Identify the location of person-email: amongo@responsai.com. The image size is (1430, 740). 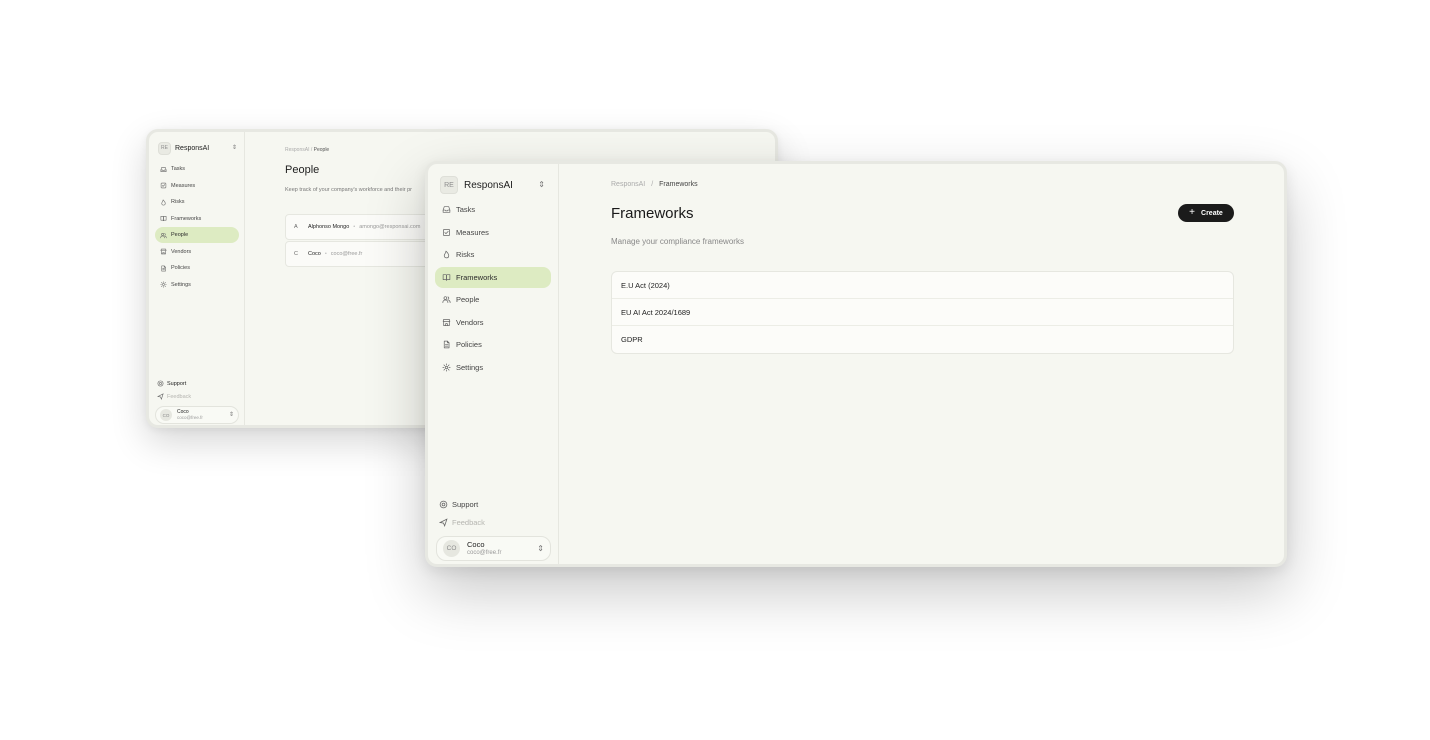
(390, 227).